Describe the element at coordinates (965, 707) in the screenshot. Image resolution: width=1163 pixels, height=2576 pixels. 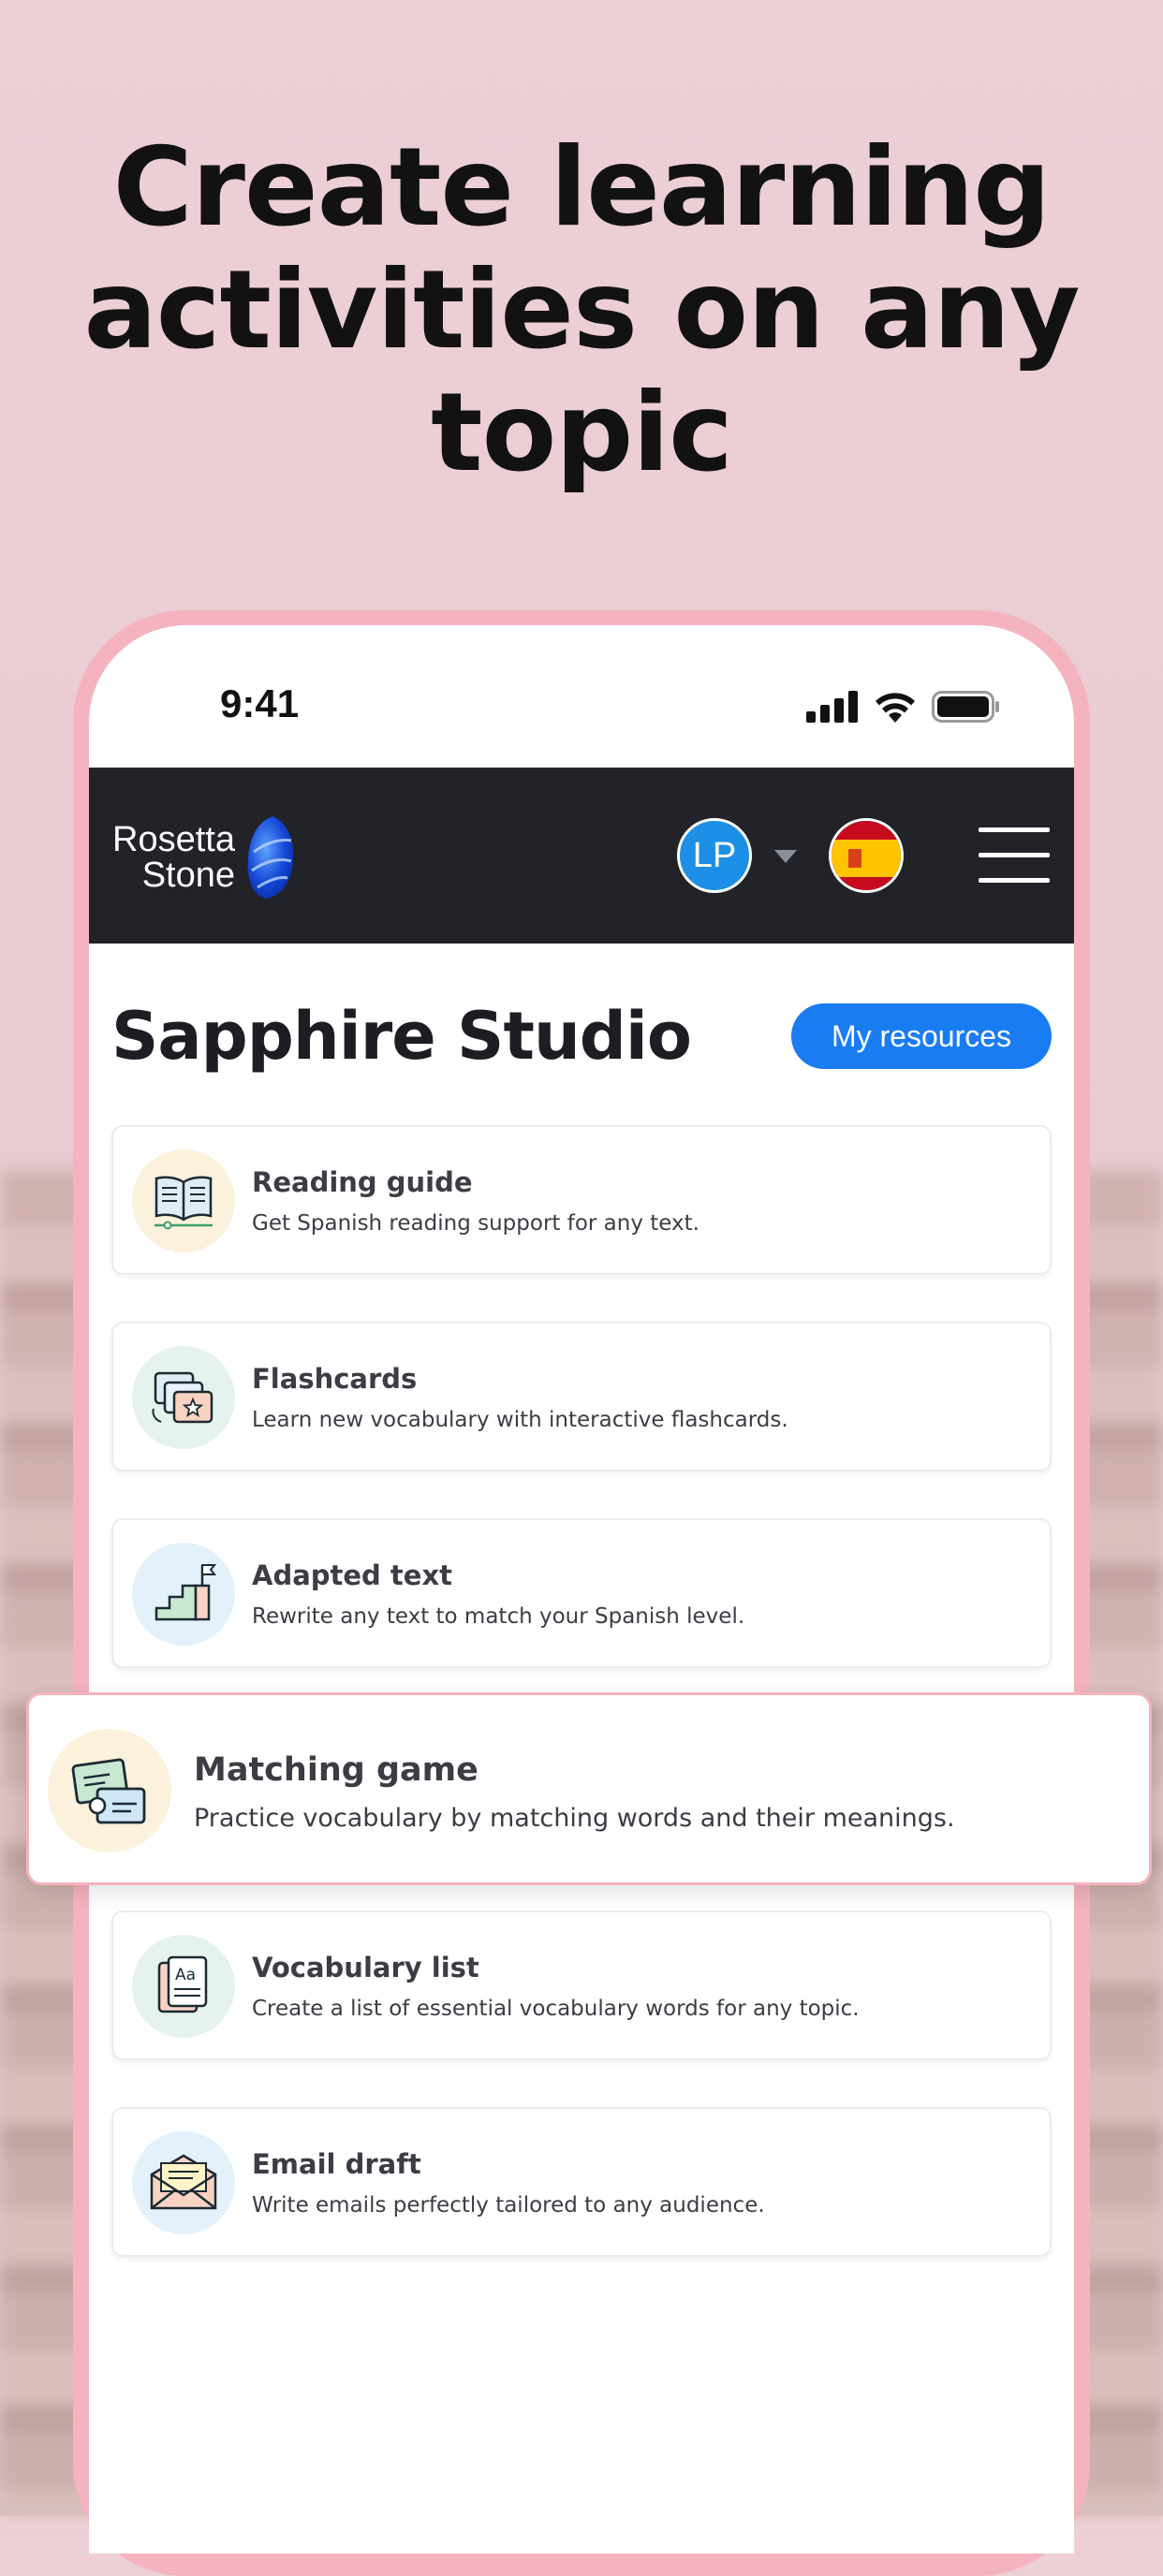
I see `battery-icon` at that location.